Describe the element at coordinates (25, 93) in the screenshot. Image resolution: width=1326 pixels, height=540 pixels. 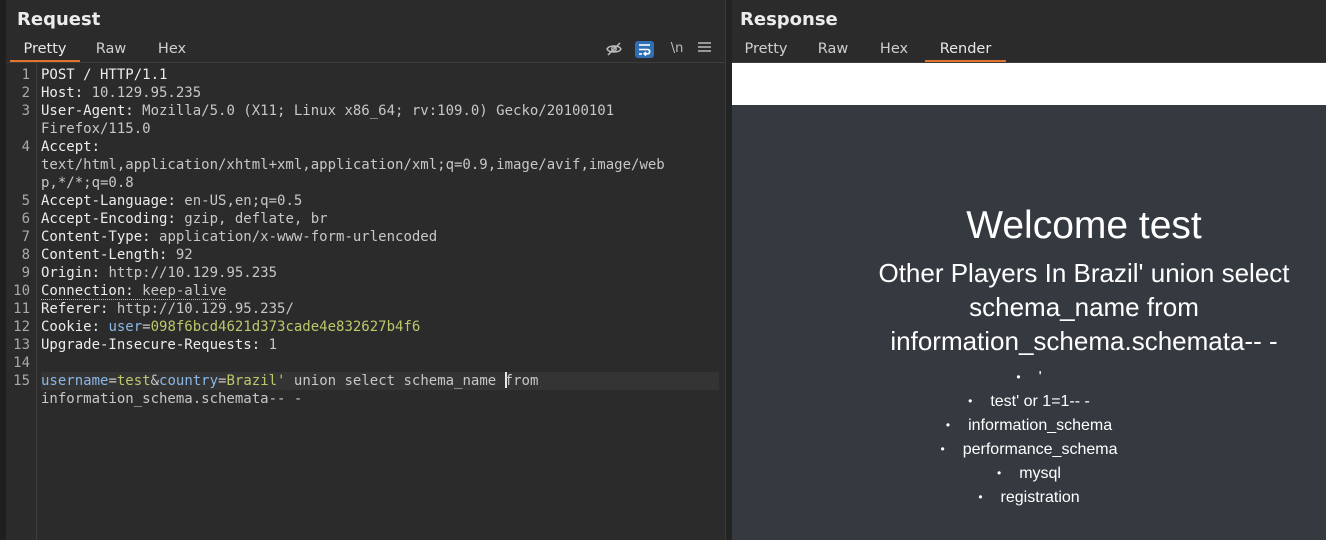
I see `line-number: 2` at that location.